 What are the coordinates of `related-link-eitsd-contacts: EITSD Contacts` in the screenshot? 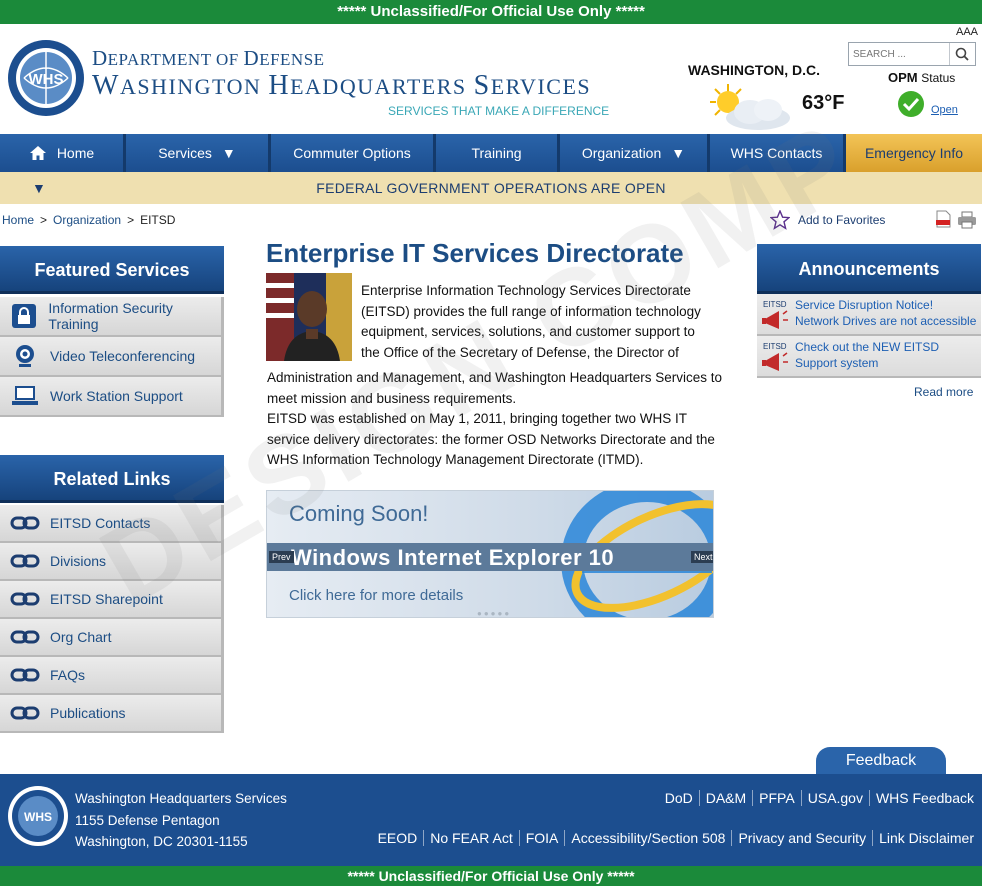 It's located at (112, 524).